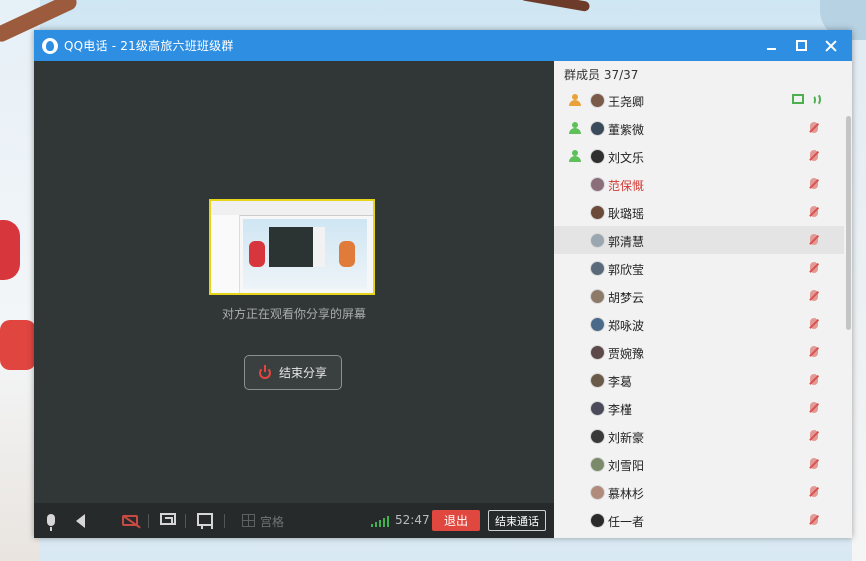  What do you see at coordinates (620, 410) in the screenshot?
I see `member-name: 李槿` at bounding box center [620, 410].